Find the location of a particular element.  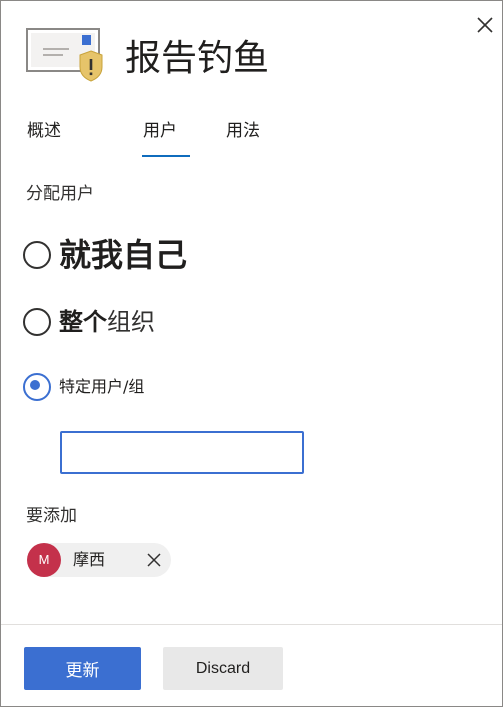

envelope-warning-icon is located at coordinates (64, 55).